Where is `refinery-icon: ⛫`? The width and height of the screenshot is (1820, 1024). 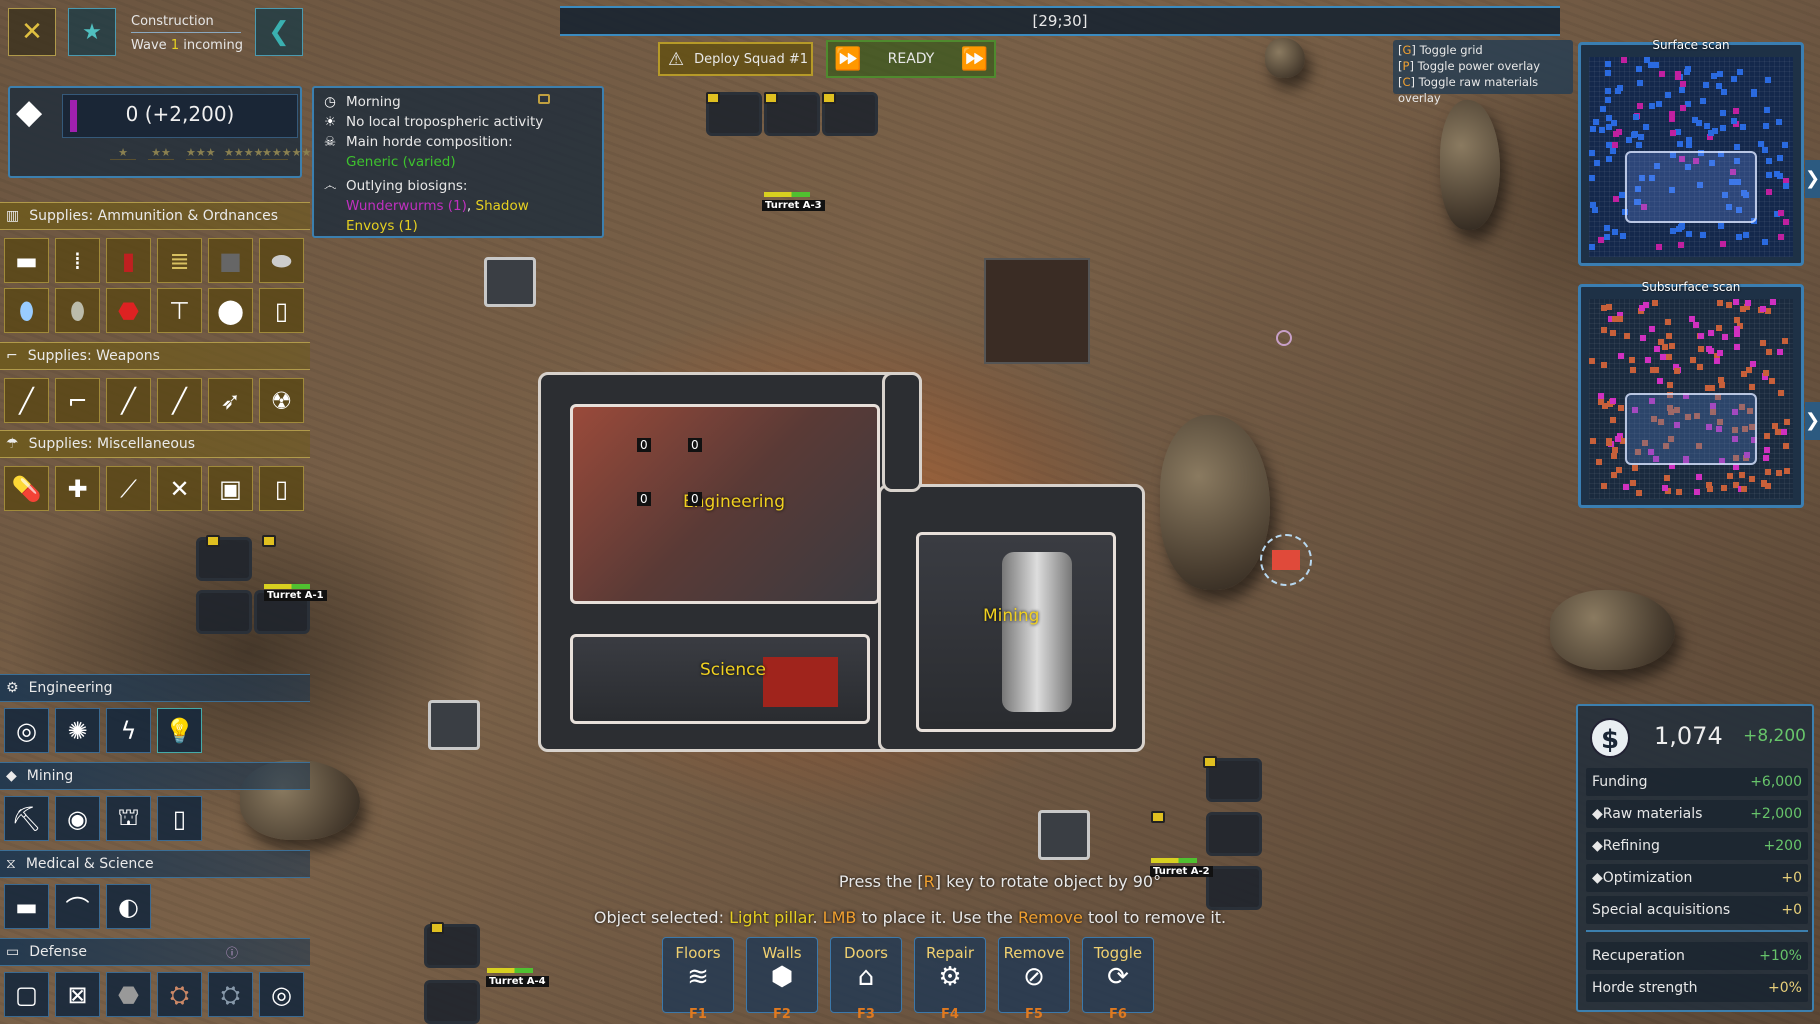 refinery-icon: ⛫ is located at coordinates (128, 817).